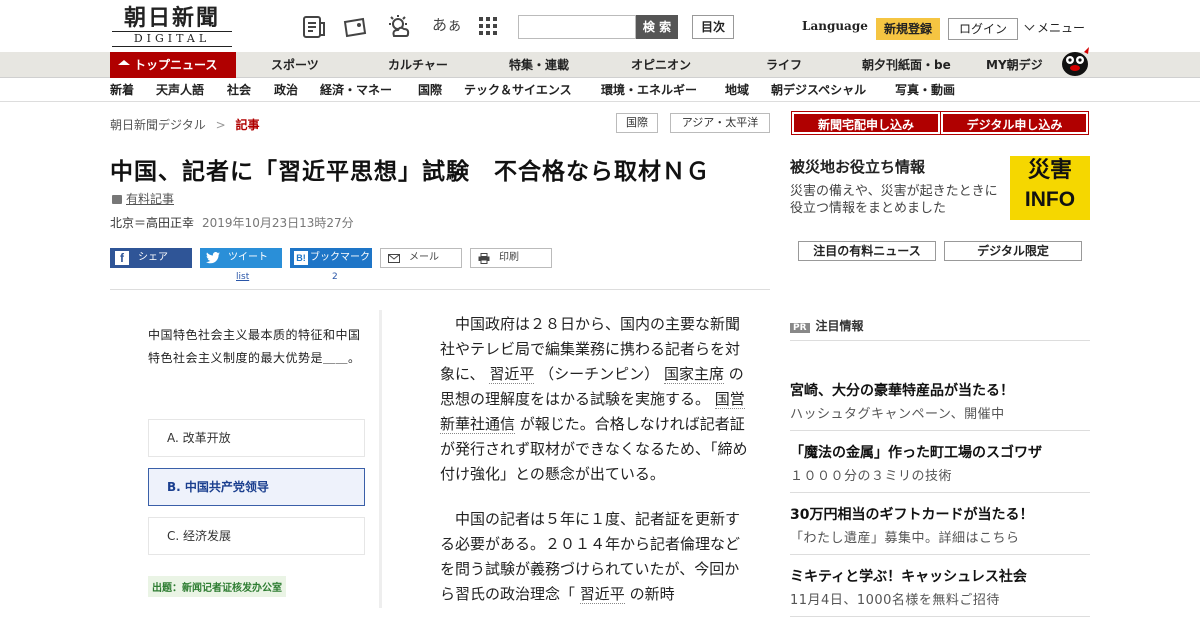 This screenshot has height=630, width=1200. What do you see at coordinates (1049, 170) in the screenshot?
I see `disaster-banner-top: 災害` at bounding box center [1049, 170].